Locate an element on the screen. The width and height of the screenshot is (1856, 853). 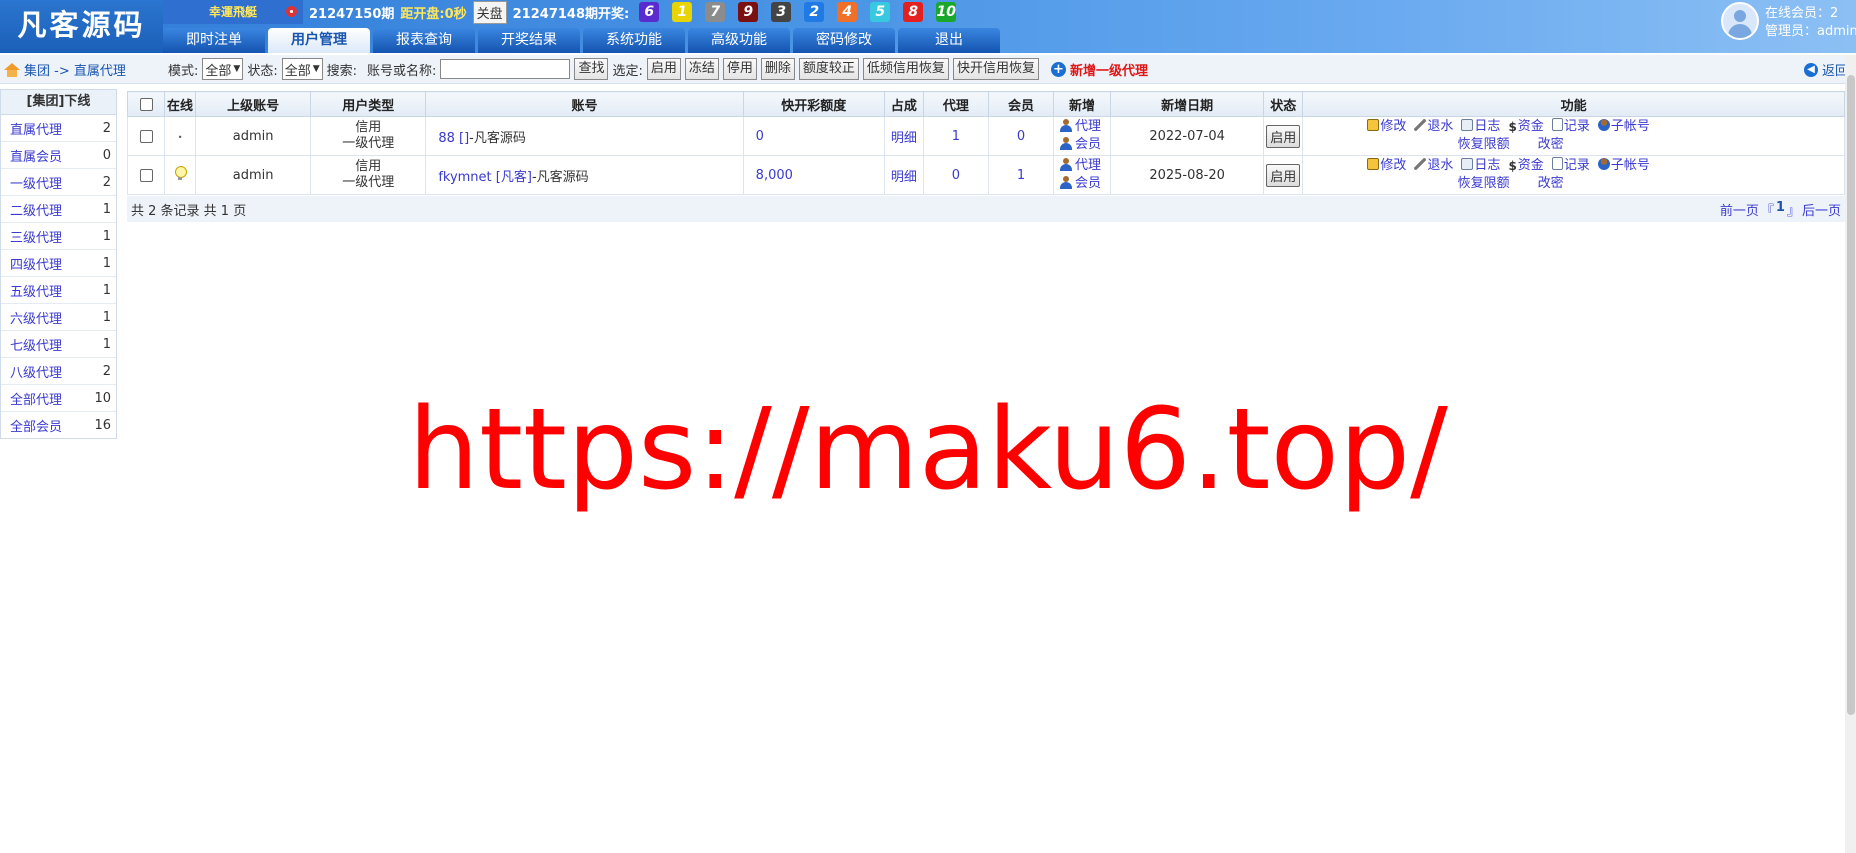
sidebar-item: 直属代理 2 is located at coordinates (58, 128).